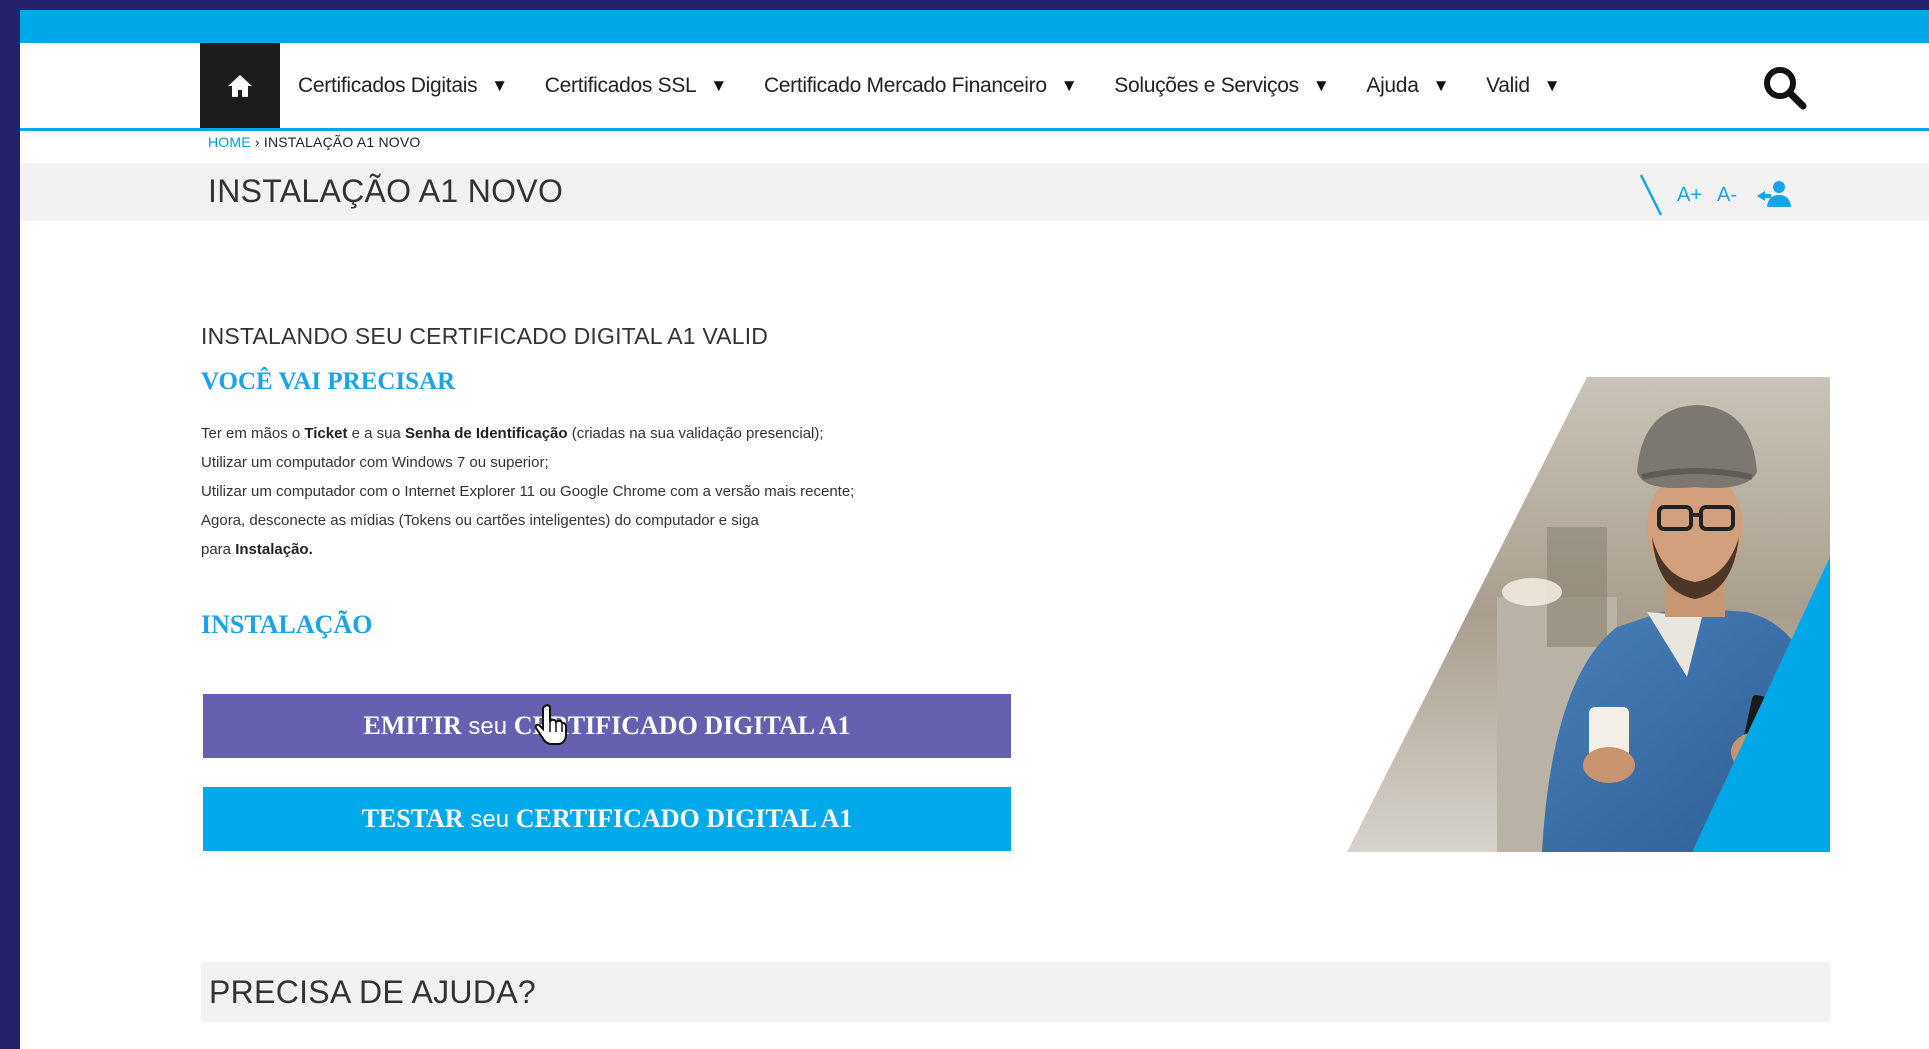 This screenshot has height=1049, width=1929. Describe the element at coordinates (386, 191) in the screenshot. I see `page-title: INSTALAÇÃO A1 NOVO` at that location.